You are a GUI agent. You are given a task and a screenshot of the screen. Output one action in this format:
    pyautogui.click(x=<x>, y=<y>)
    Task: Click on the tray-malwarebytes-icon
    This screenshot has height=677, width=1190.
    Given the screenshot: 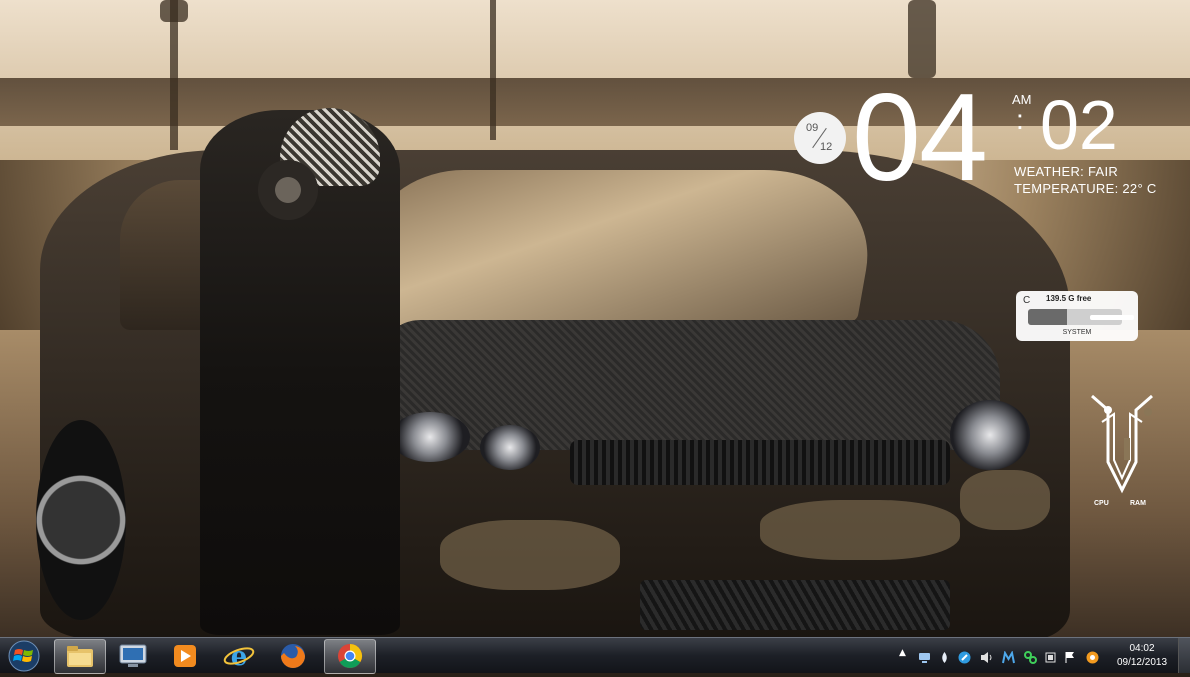 What is the action you would take?
    pyautogui.click(x=1008, y=656)
    